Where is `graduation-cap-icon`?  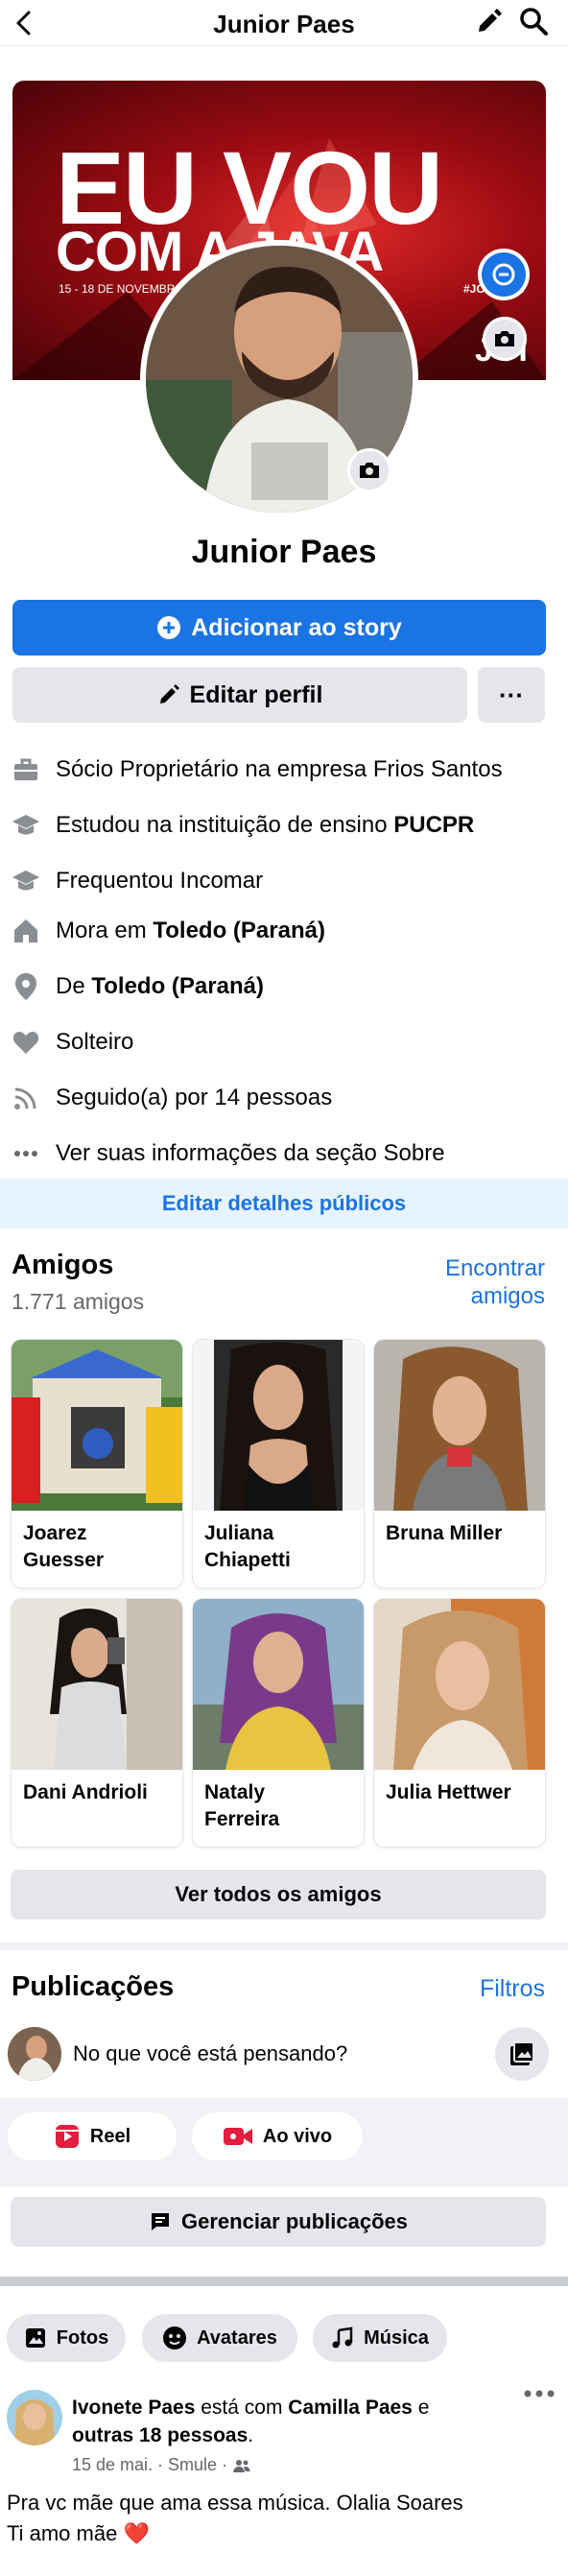 graduation-cap-icon is located at coordinates (26, 881).